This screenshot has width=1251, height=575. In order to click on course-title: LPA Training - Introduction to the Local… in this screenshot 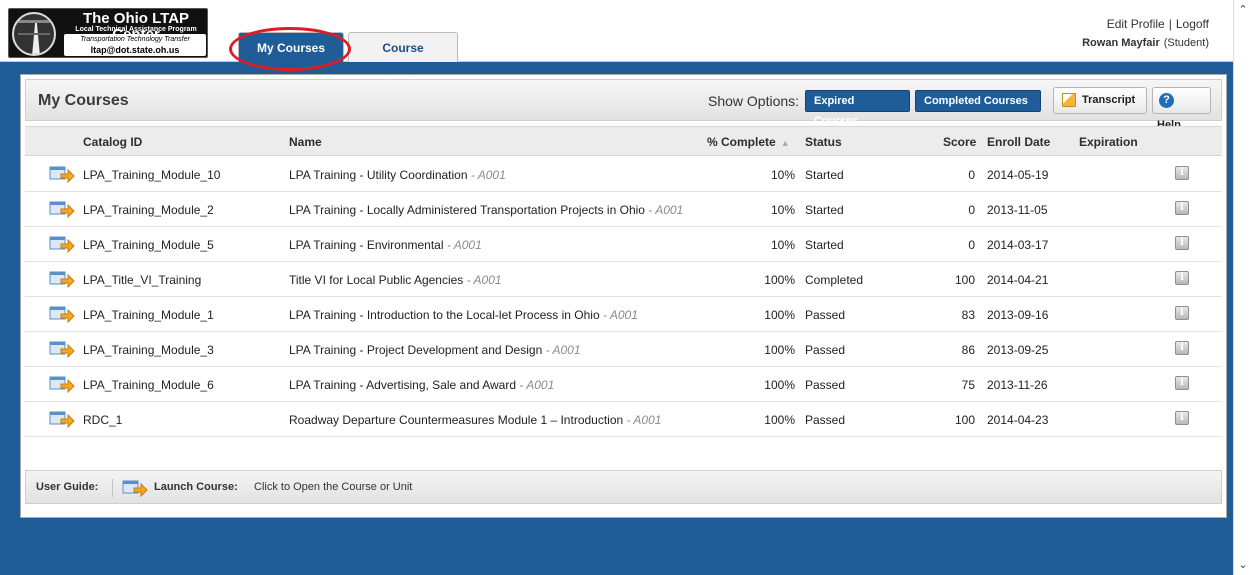, I will do `click(444, 315)`.